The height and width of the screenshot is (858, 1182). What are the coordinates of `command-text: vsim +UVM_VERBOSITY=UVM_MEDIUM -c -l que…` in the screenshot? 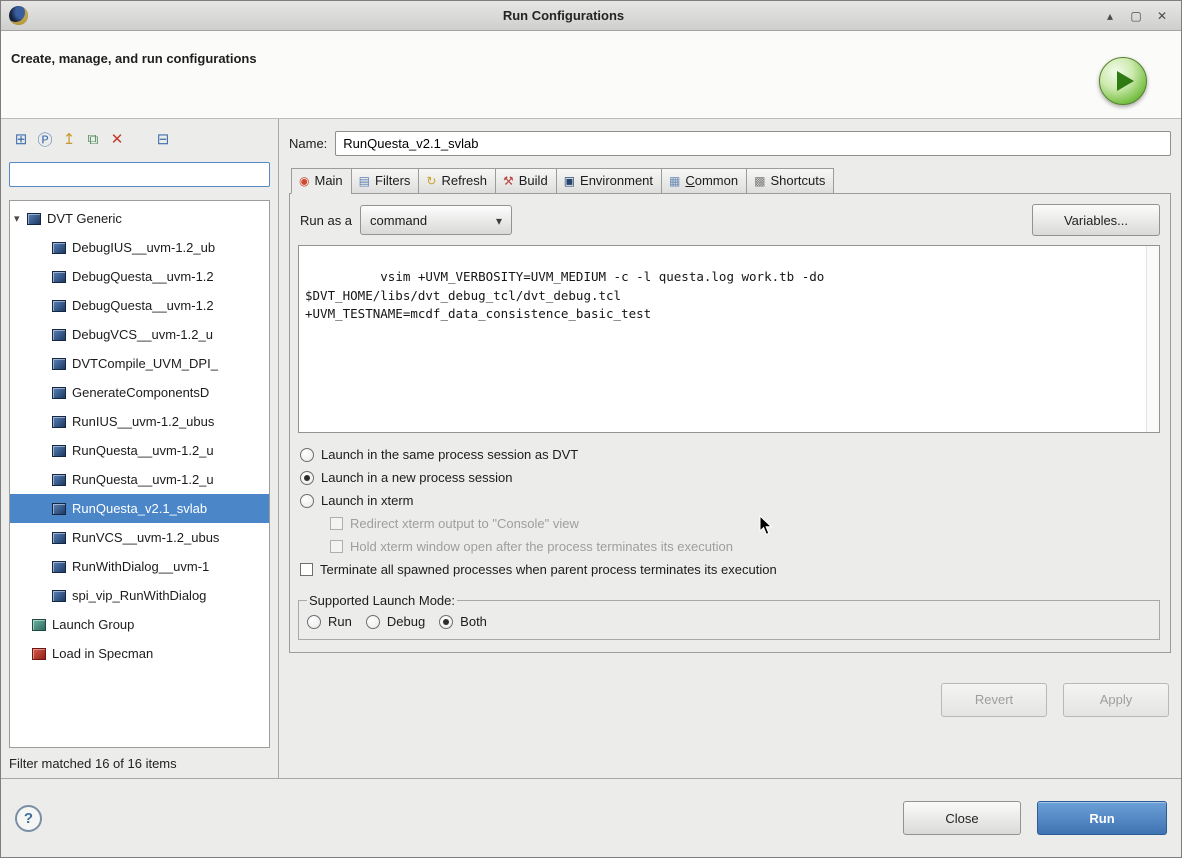 It's located at (565, 295).